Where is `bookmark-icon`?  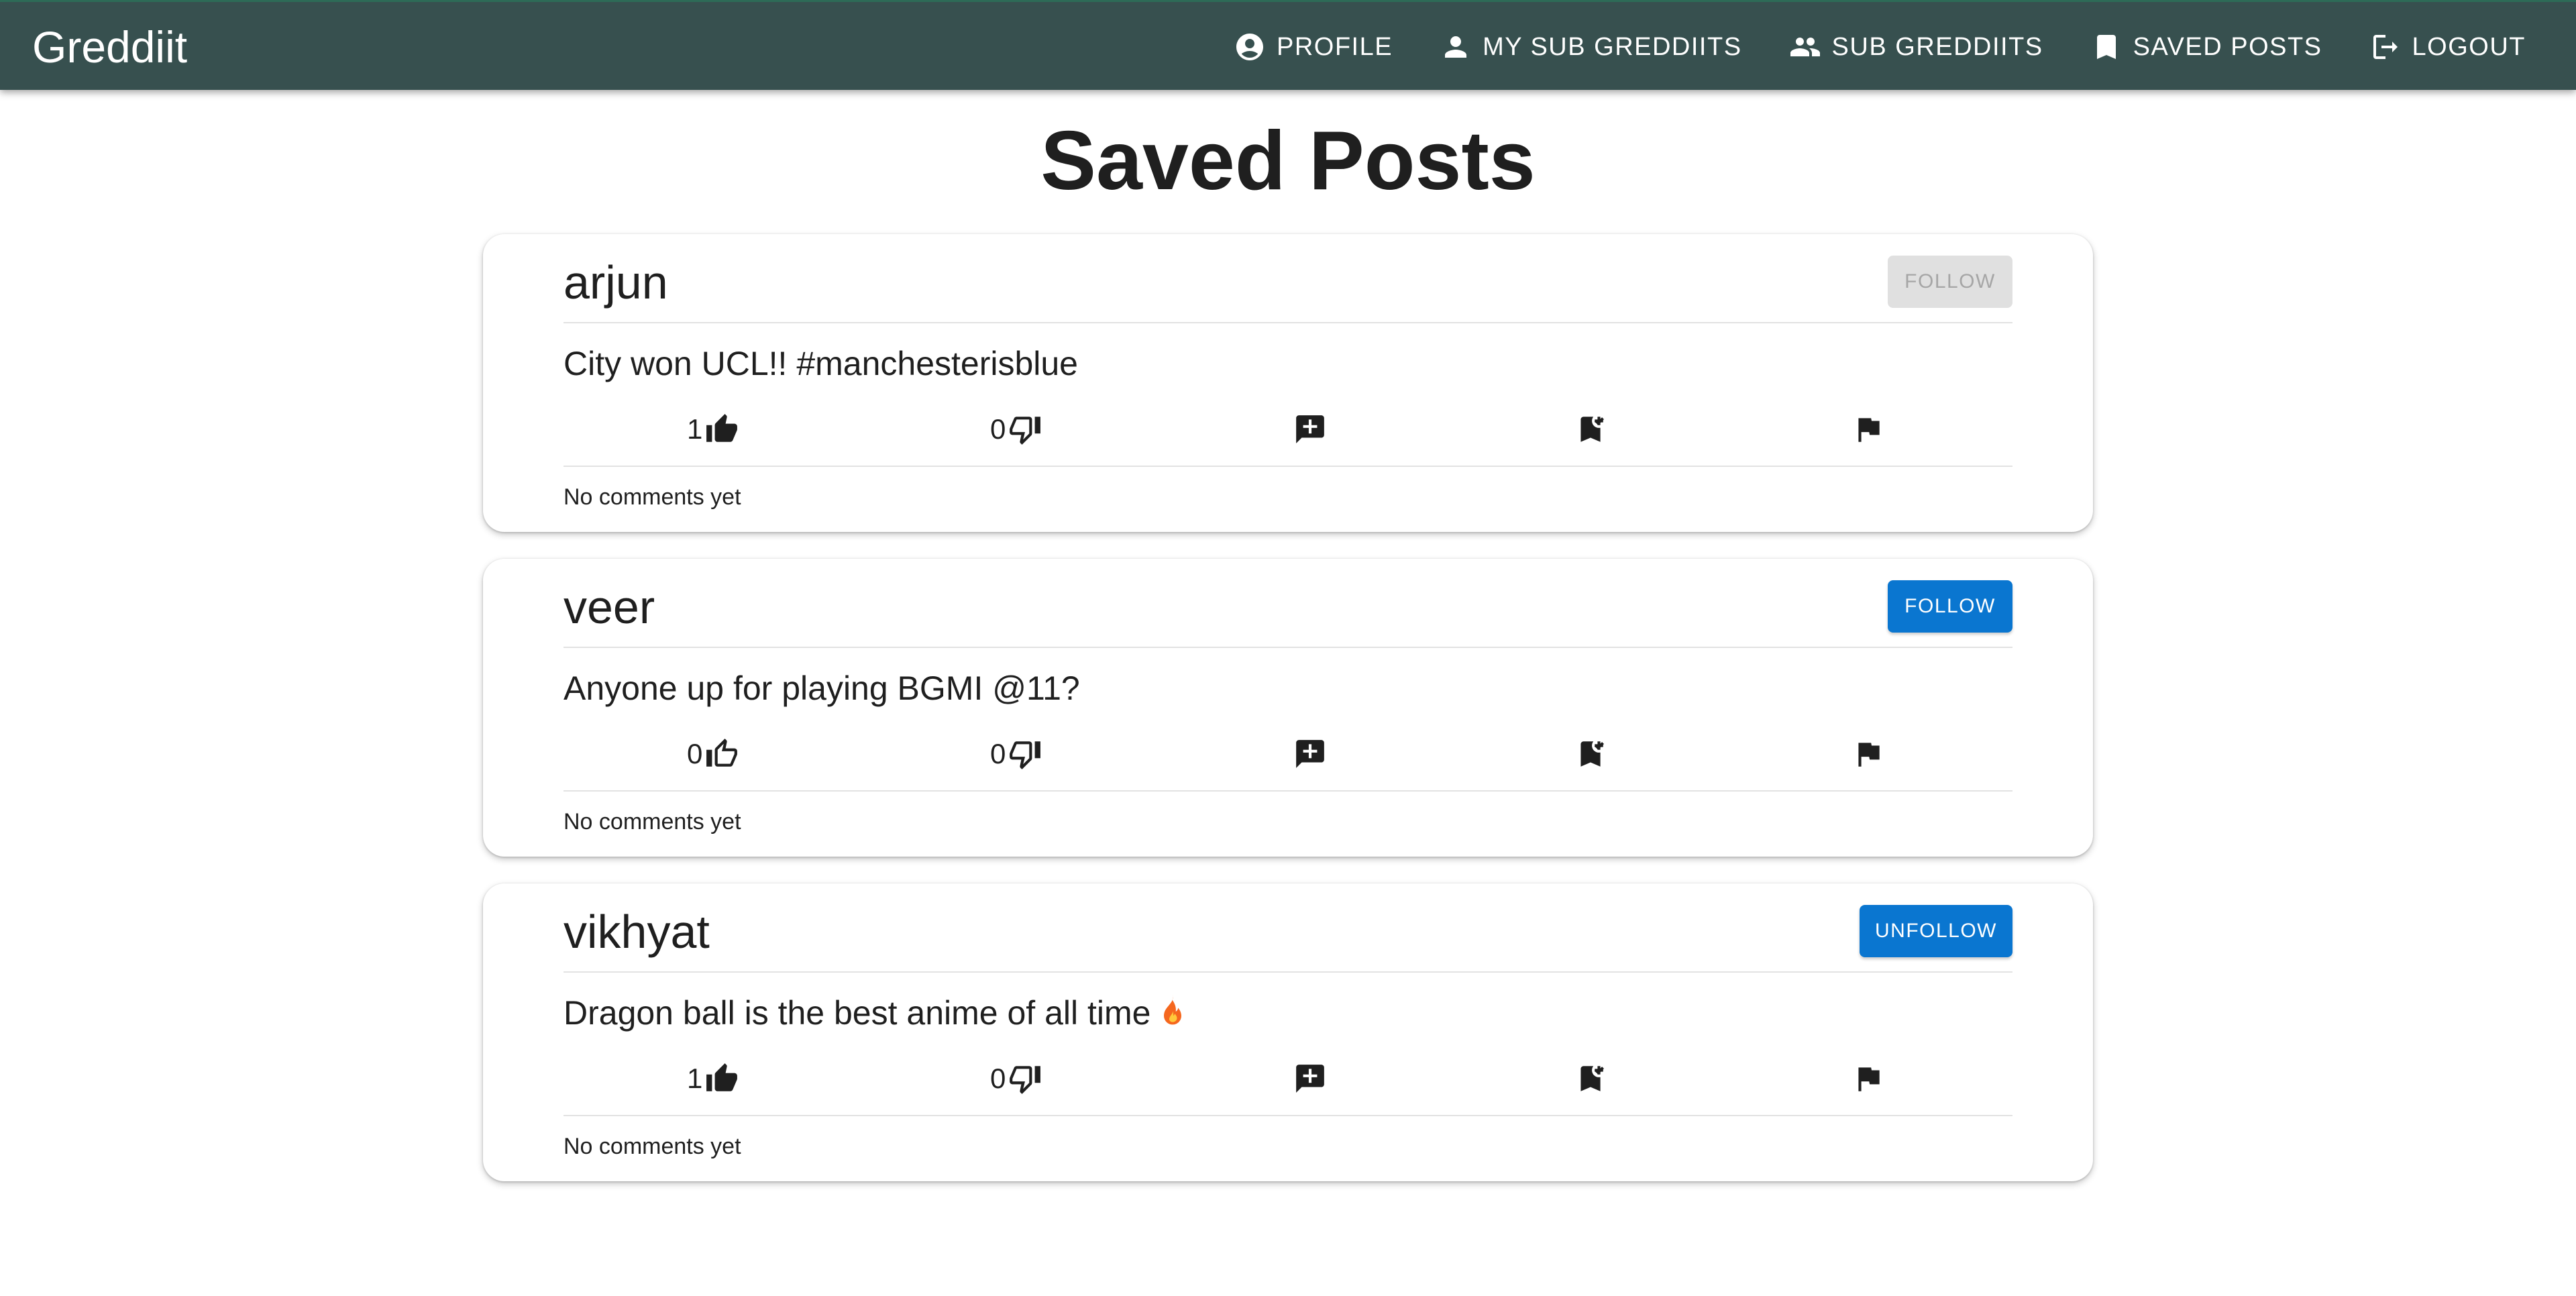
bookmark-icon is located at coordinates (2106, 47).